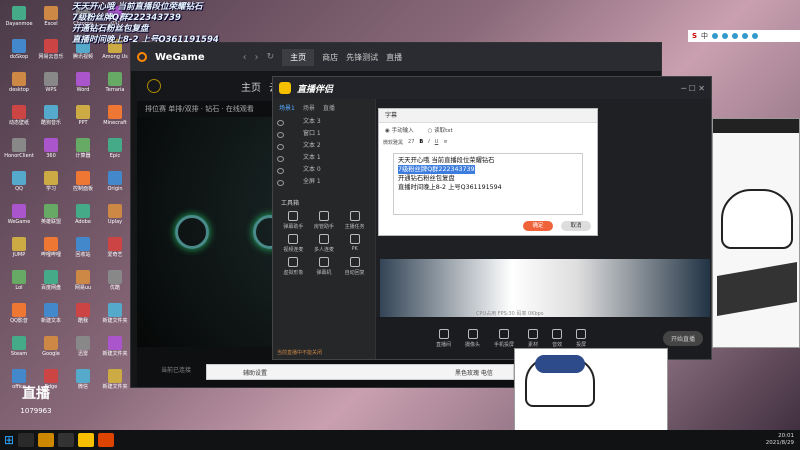  What do you see at coordinates (780, 440) in the screenshot?
I see `clock: 20:01 2021/8/29` at bounding box center [780, 440].